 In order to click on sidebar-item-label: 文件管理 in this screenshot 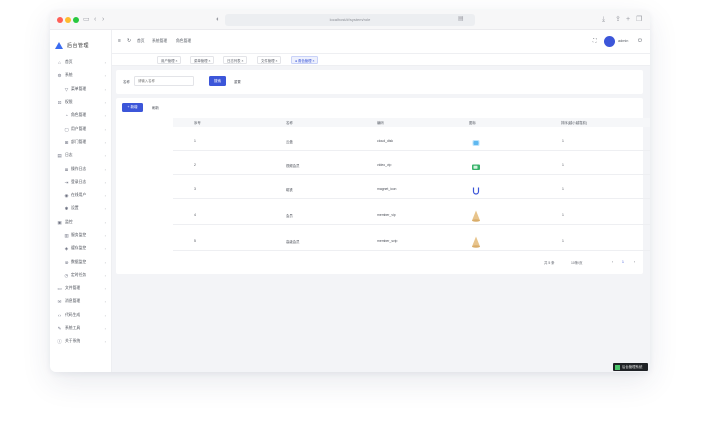, I will do `click(73, 288)`.